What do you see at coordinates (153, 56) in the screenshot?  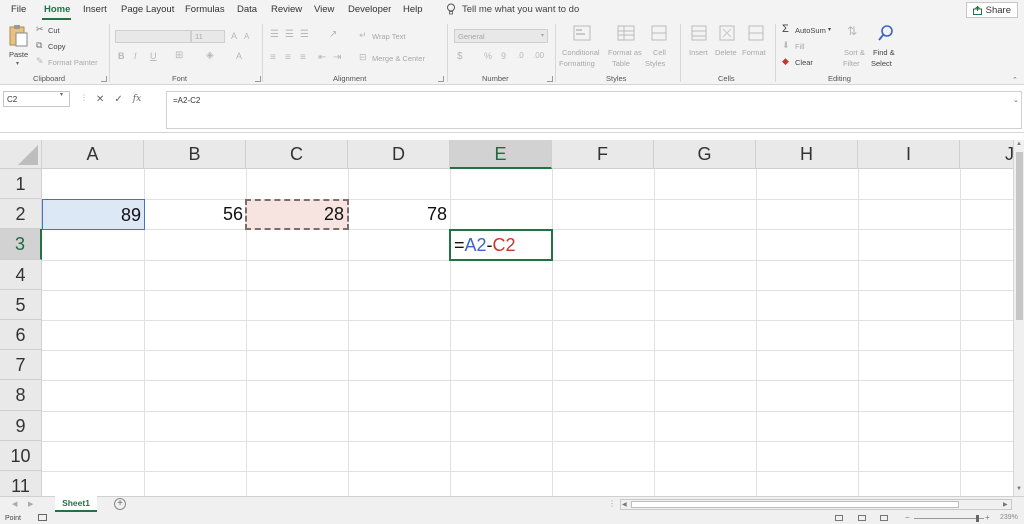 I see `underline-button: U` at bounding box center [153, 56].